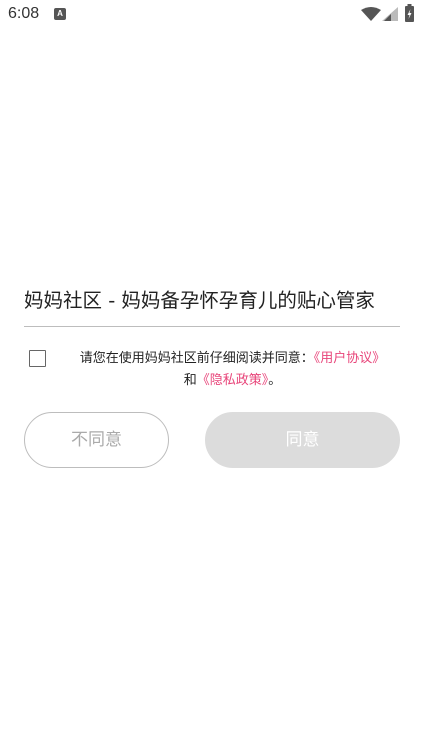 This screenshot has height=752, width=423. What do you see at coordinates (371, 14) in the screenshot?
I see `wifi-icon` at bounding box center [371, 14].